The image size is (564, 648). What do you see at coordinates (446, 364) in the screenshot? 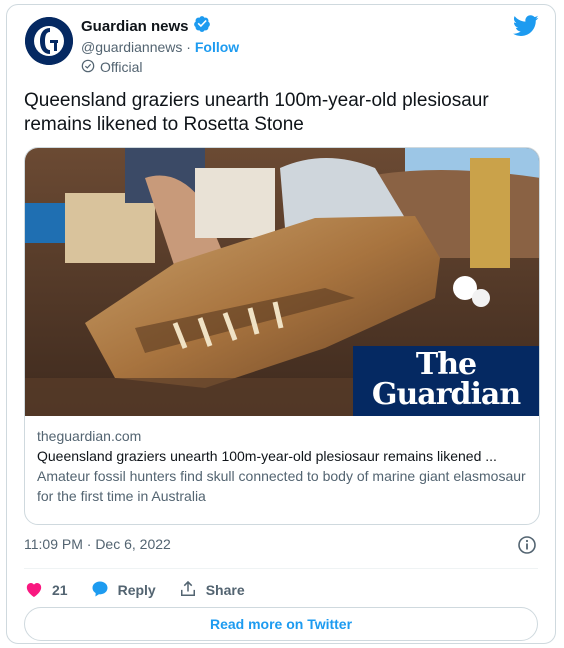
I see `logo-line-the: The` at bounding box center [446, 364].